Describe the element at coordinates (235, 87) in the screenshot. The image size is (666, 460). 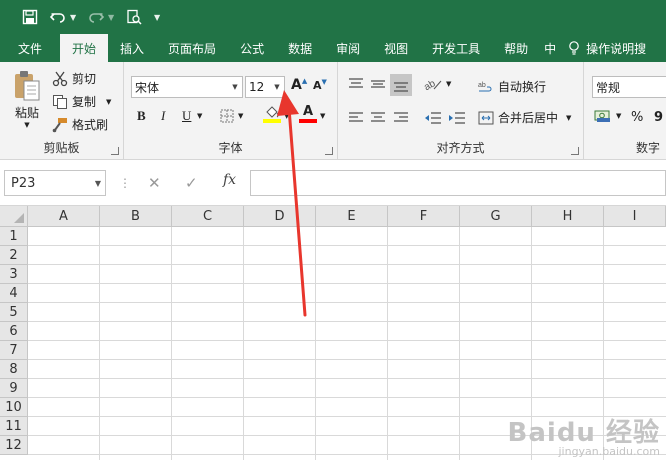
I see `font-name-dropdown-icon: ▼` at that location.